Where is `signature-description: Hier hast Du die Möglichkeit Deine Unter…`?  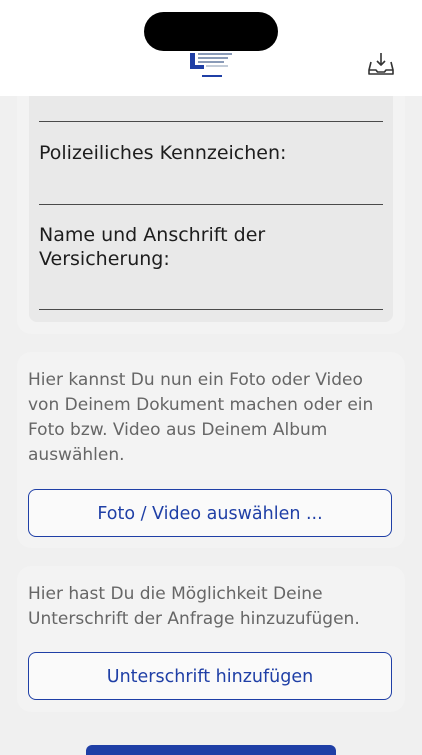
signature-description: Hier hast Du die Möglichkeit Deine Unter… is located at coordinates (194, 606).